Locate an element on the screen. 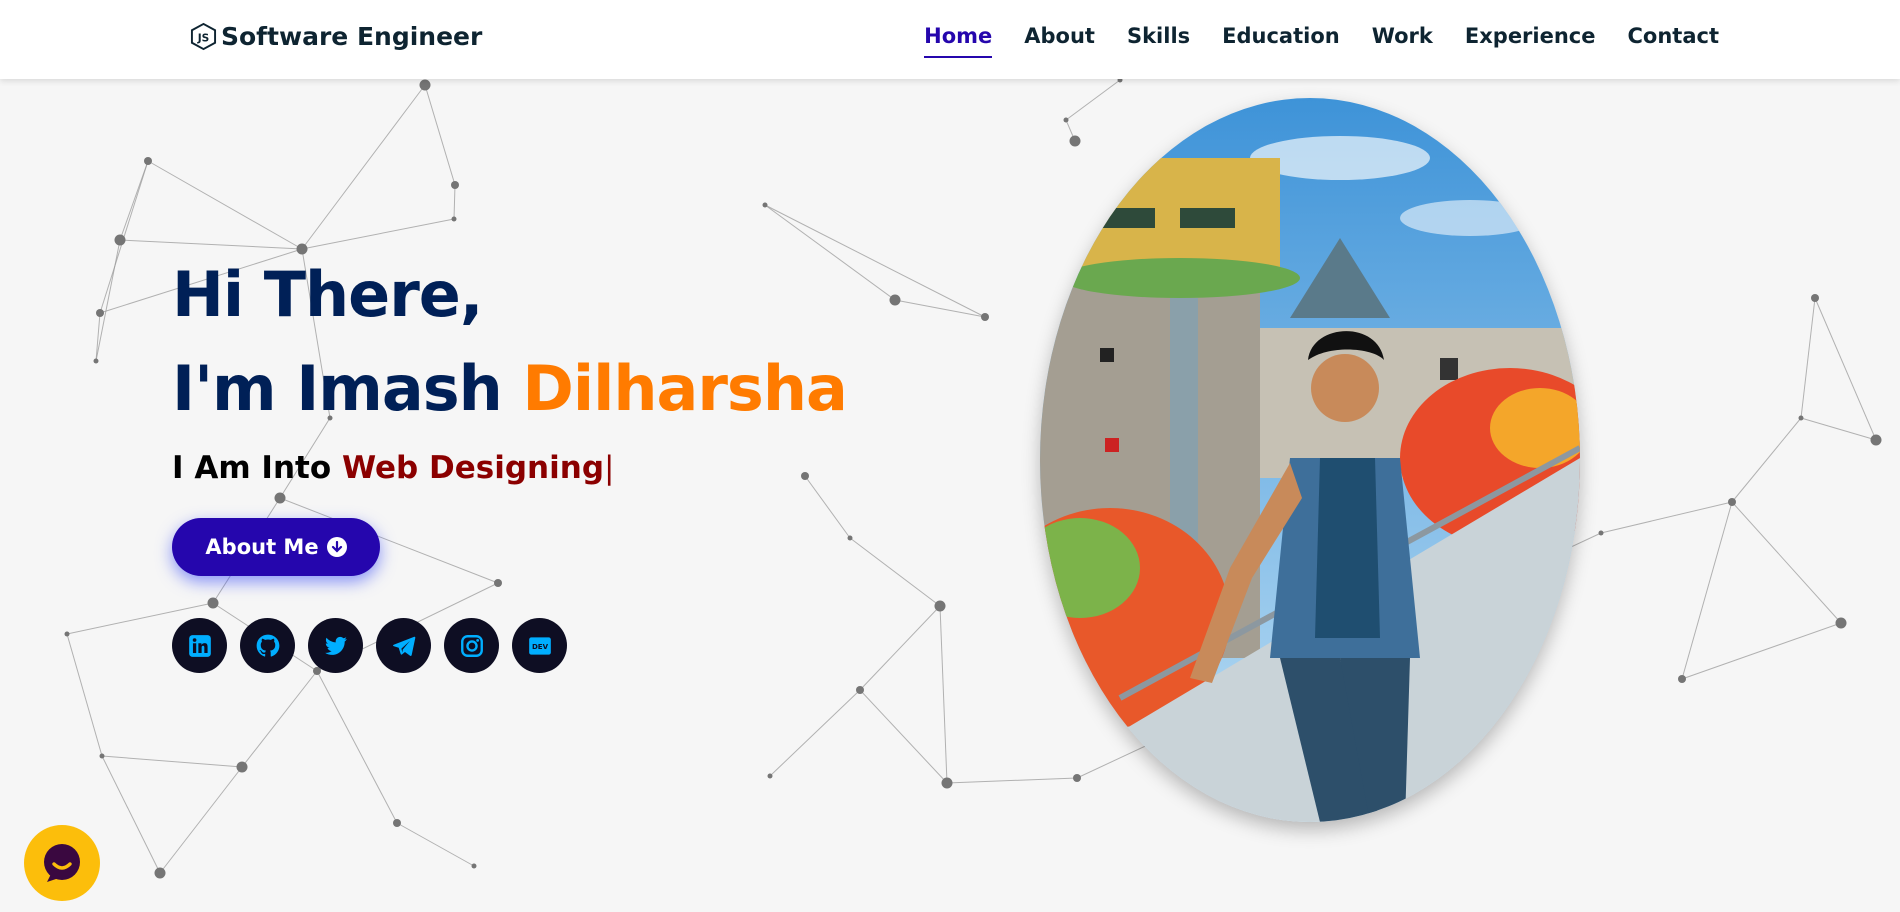 This screenshot has height=912, width=1900. instagram-link is located at coordinates (471, 645).